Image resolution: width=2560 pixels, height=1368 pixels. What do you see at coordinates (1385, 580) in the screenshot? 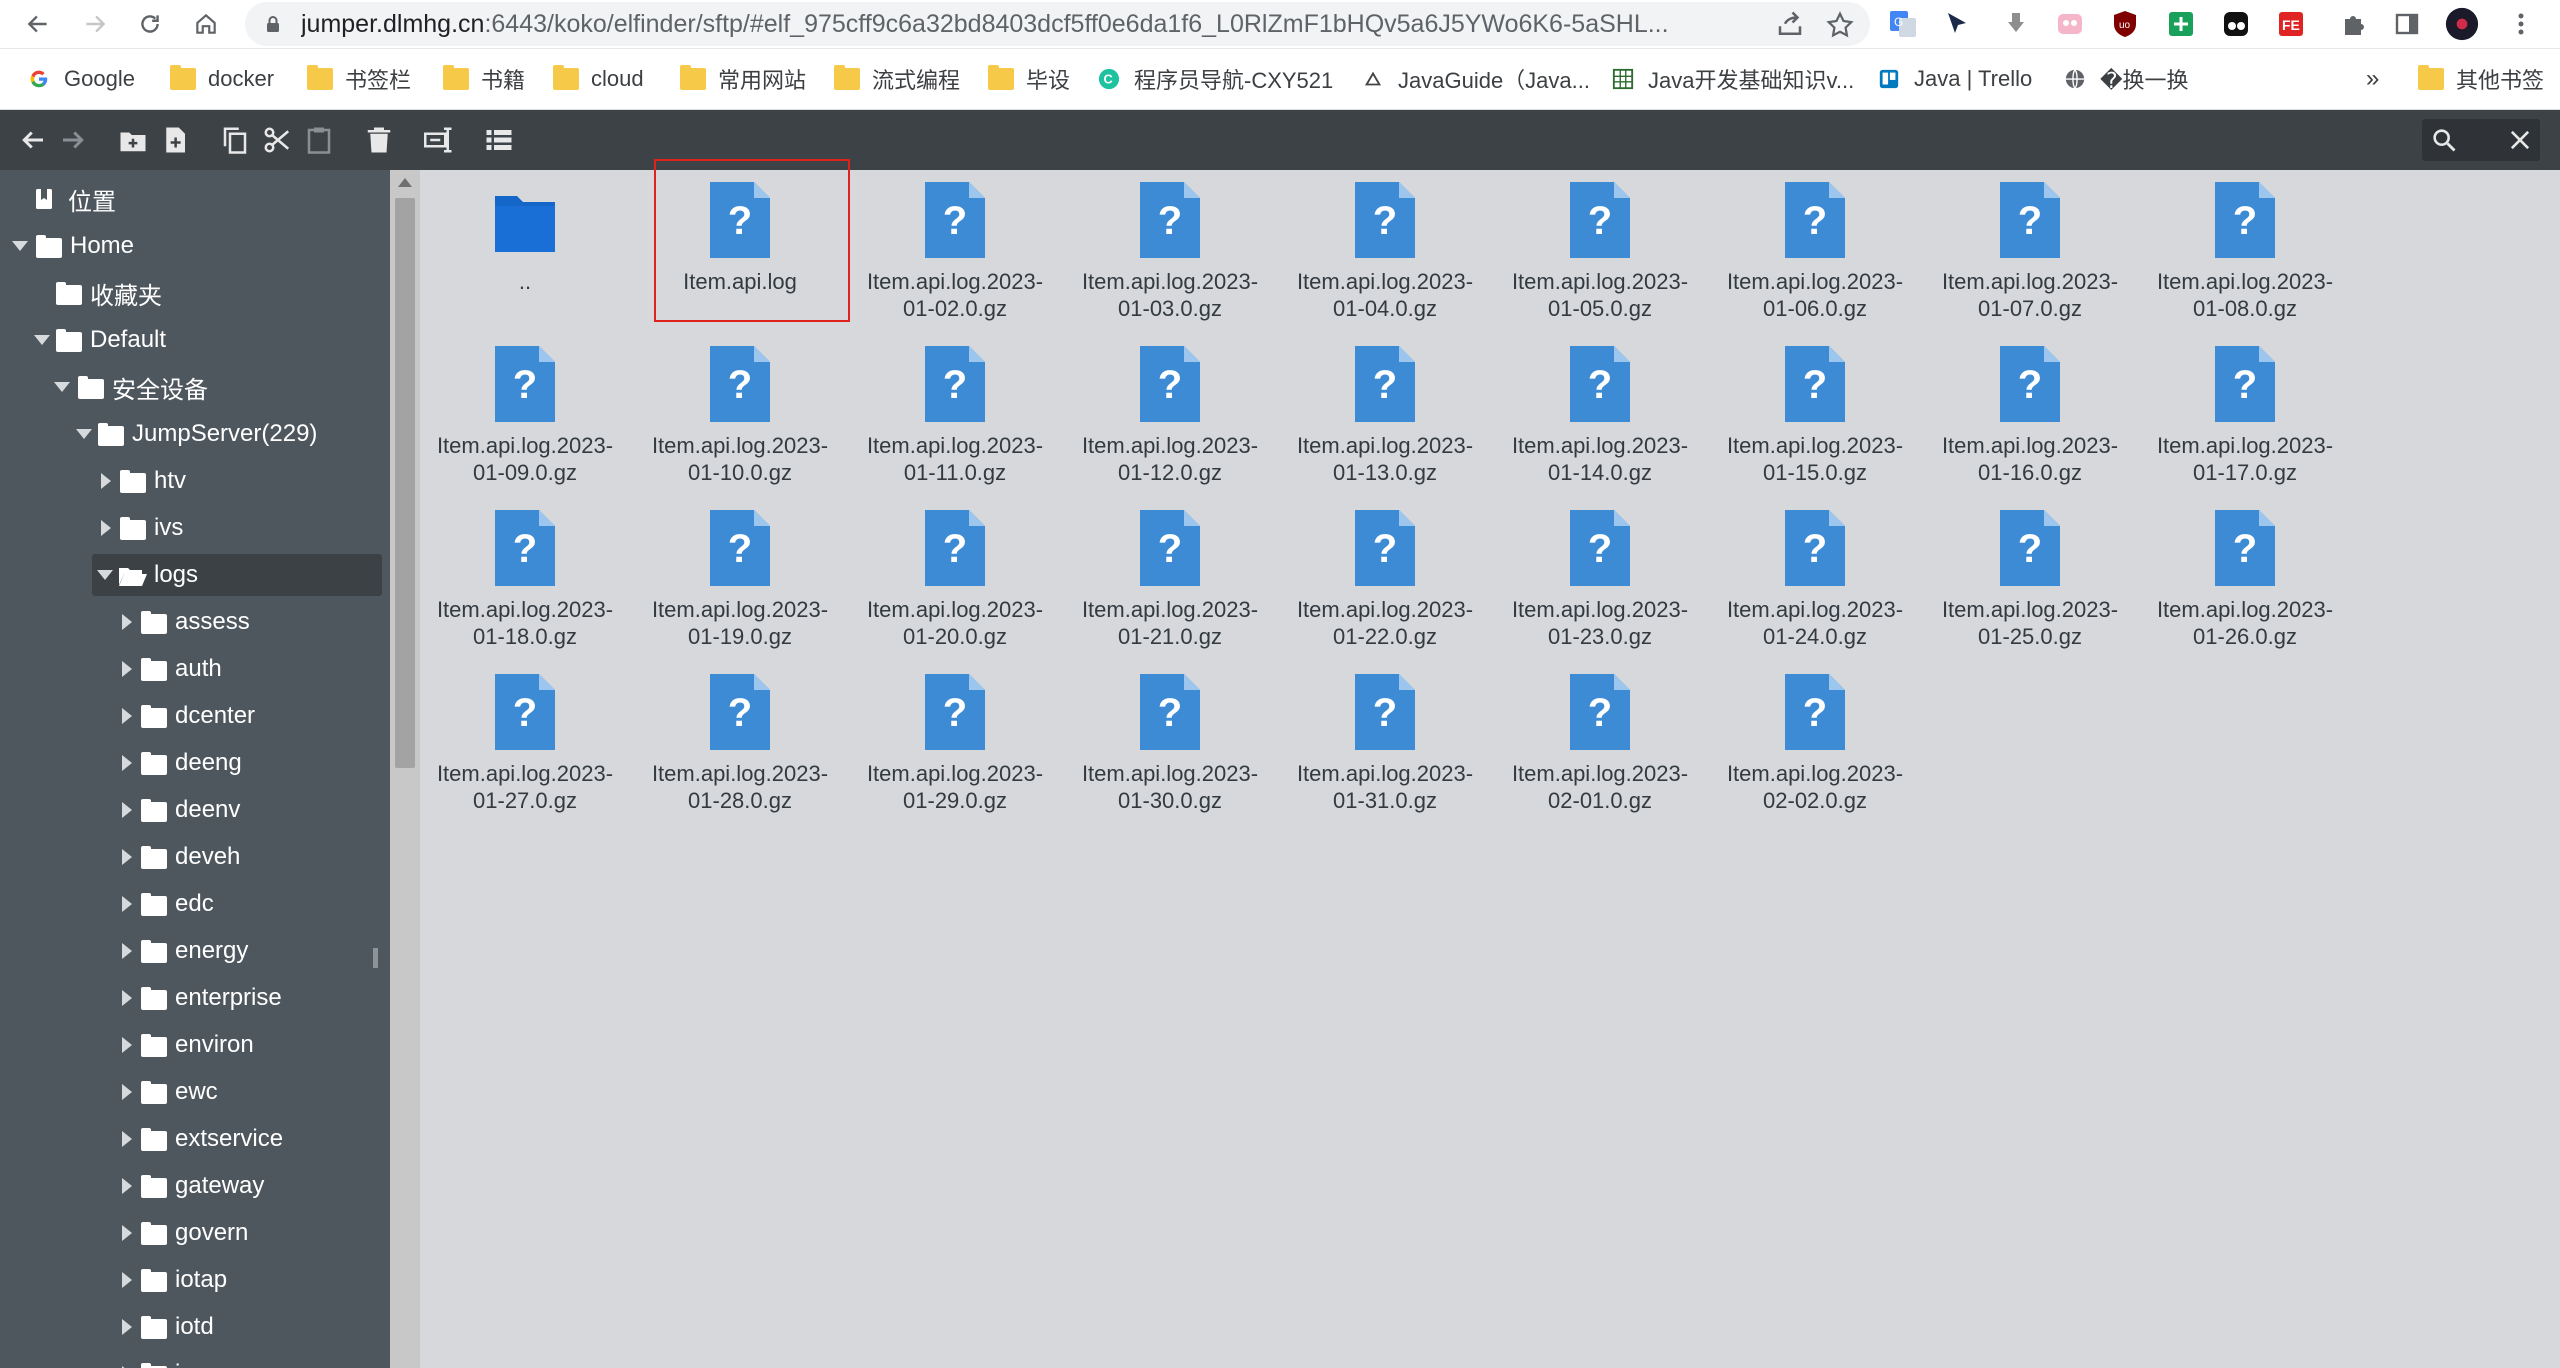
I see `file-item: ? Item.api.log.2023- 01-22.0.gz` at bounding box center [1385, 580].